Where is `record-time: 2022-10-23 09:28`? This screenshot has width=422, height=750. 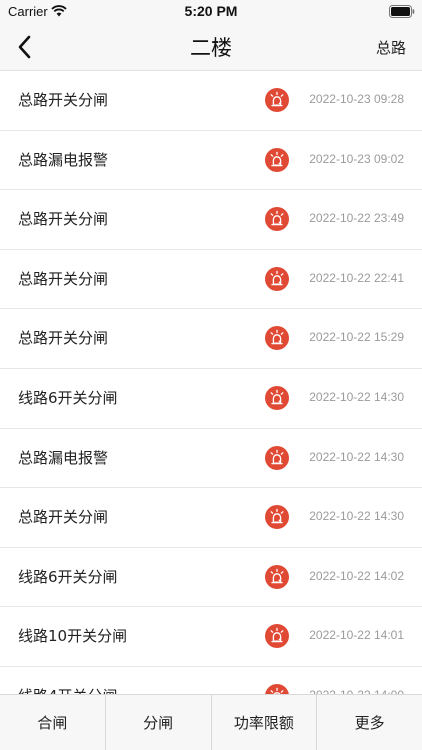 record-time: 2022-10-23 09:28 is located at coordinates (356, 99).